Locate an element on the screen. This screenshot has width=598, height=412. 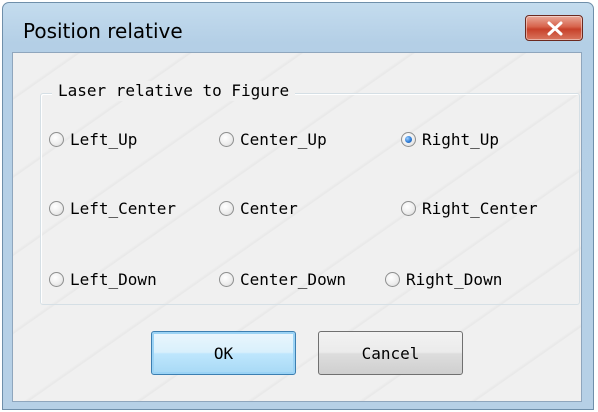
radio-label: Center_Down is located at coordinates (293, 279).